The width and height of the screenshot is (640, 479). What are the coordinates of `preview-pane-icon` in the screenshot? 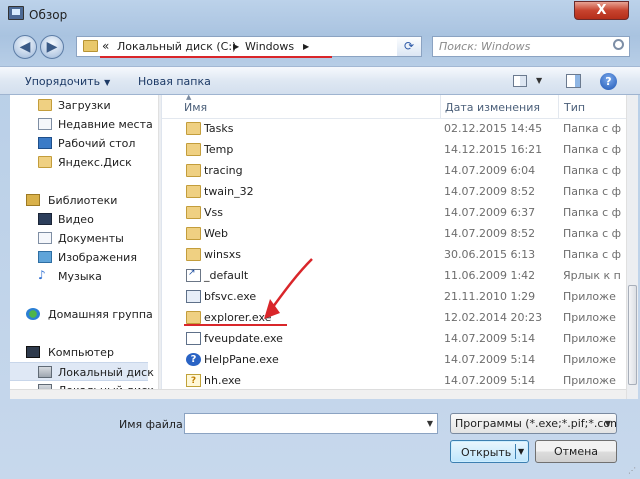 It's located at (573, 81).